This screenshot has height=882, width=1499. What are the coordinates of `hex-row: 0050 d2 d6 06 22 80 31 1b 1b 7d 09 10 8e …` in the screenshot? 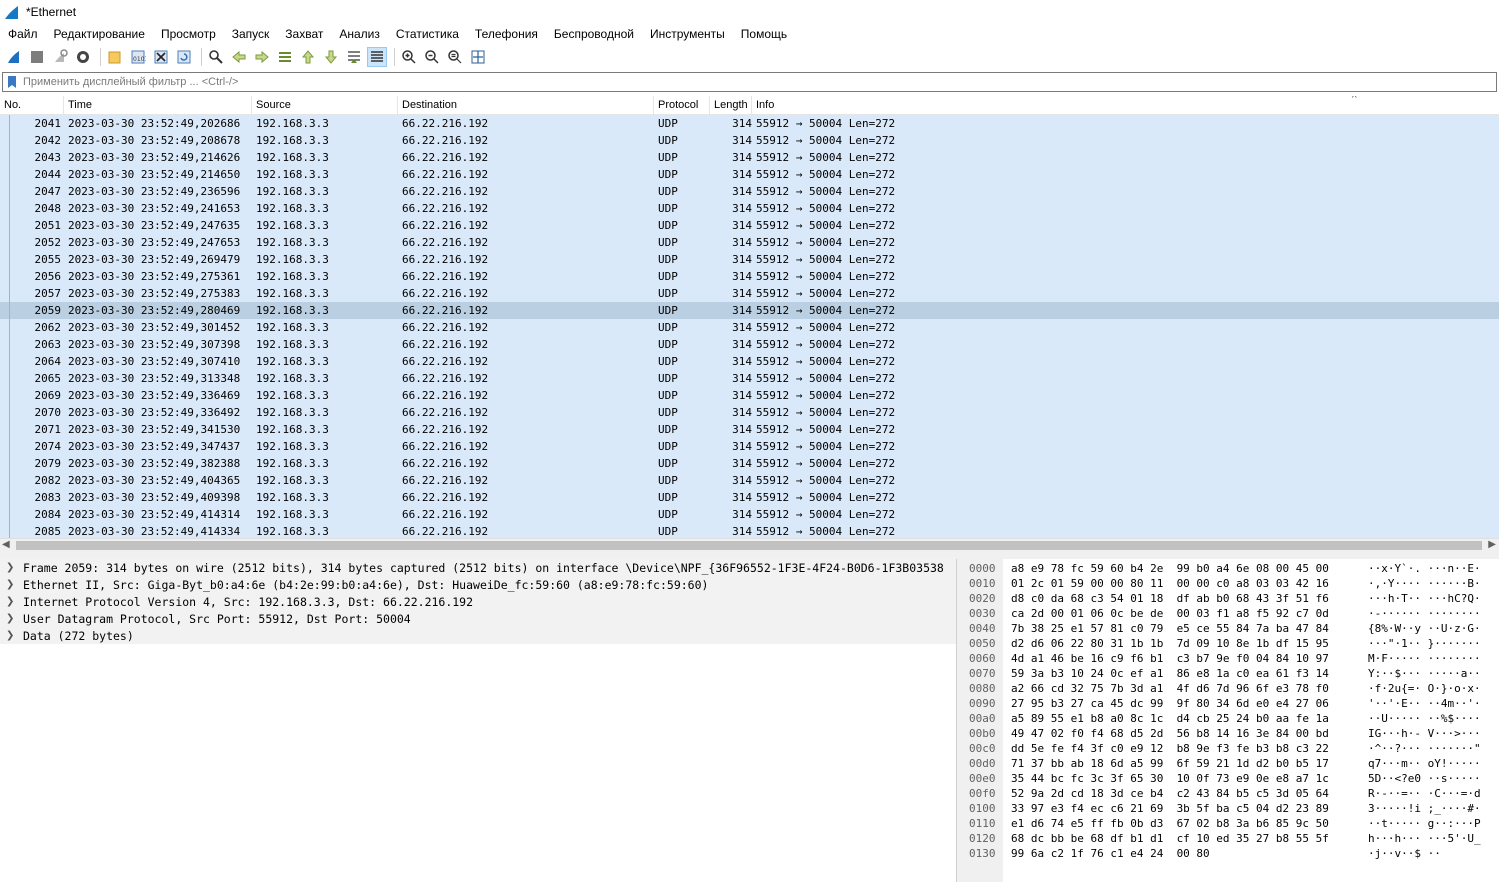 It's located at (1231, 643).